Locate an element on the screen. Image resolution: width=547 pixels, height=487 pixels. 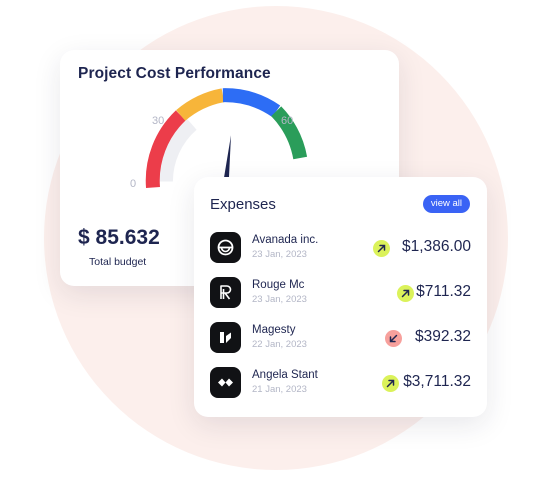
expense-name: Magesty is located at coordinates (274, 330).